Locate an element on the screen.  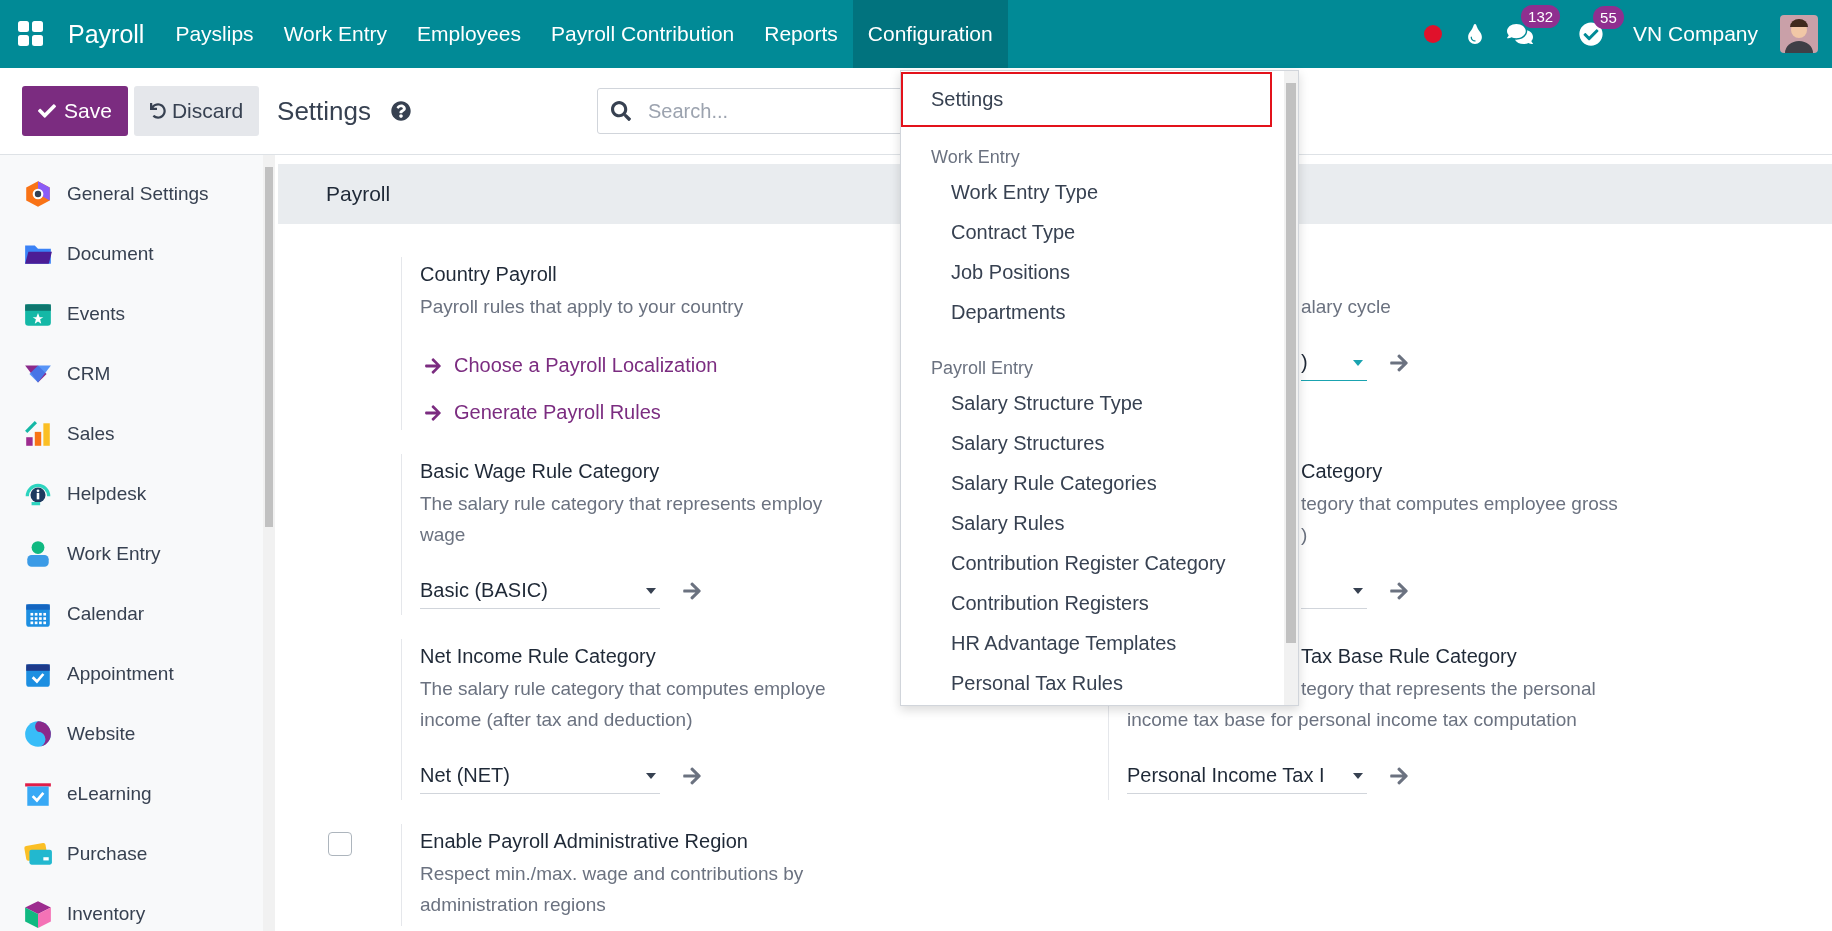
undo-icon is located at coordinates (157, 111).